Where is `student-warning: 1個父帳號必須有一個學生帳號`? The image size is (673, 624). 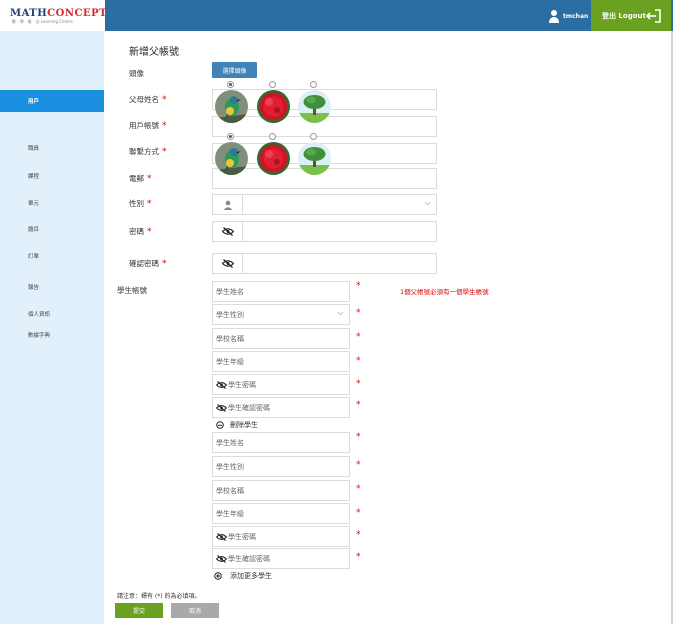
student-warning: 1個父帳號必須有一個學生帳號 is located at coordinates (444, 292).